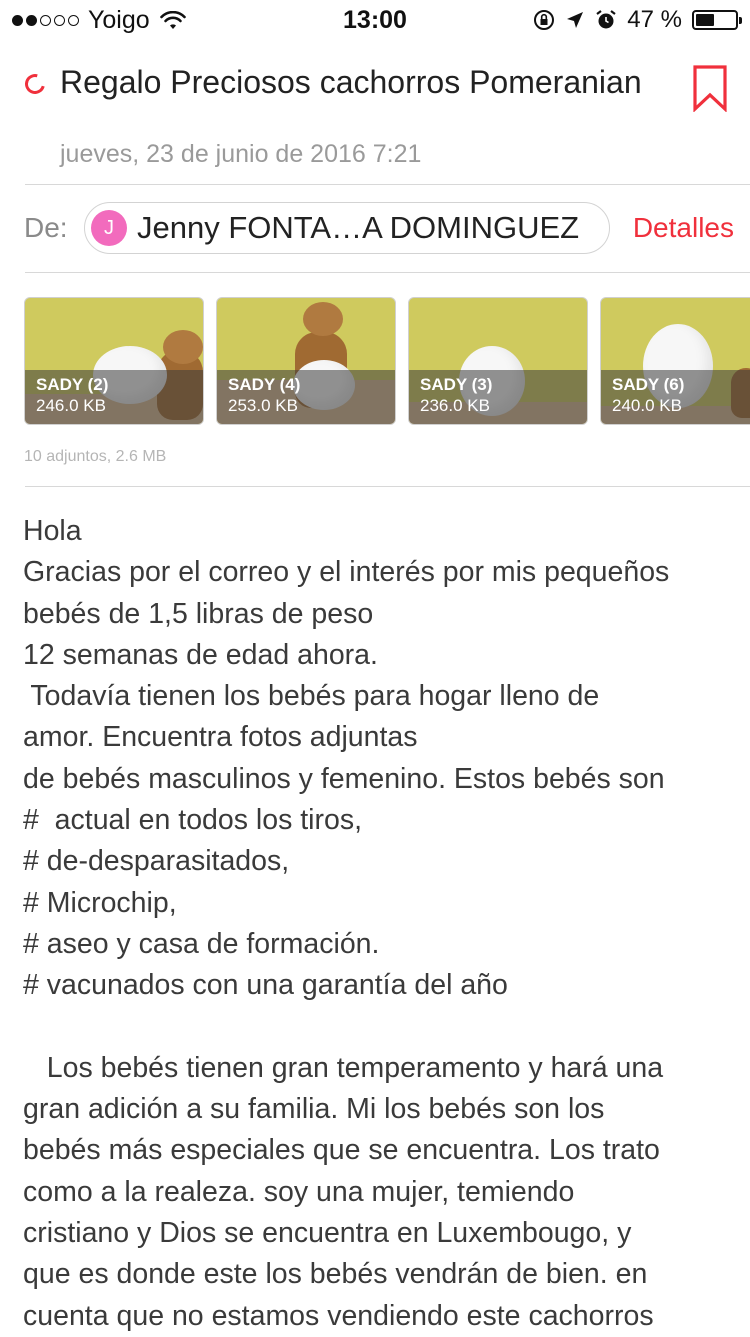 This screenshot has height=1337, width=750. What do you see at coordinates (647, 405) in the screenshot?
I see `attachment-size: 240.0 KB` at bounding box center [647, 405].